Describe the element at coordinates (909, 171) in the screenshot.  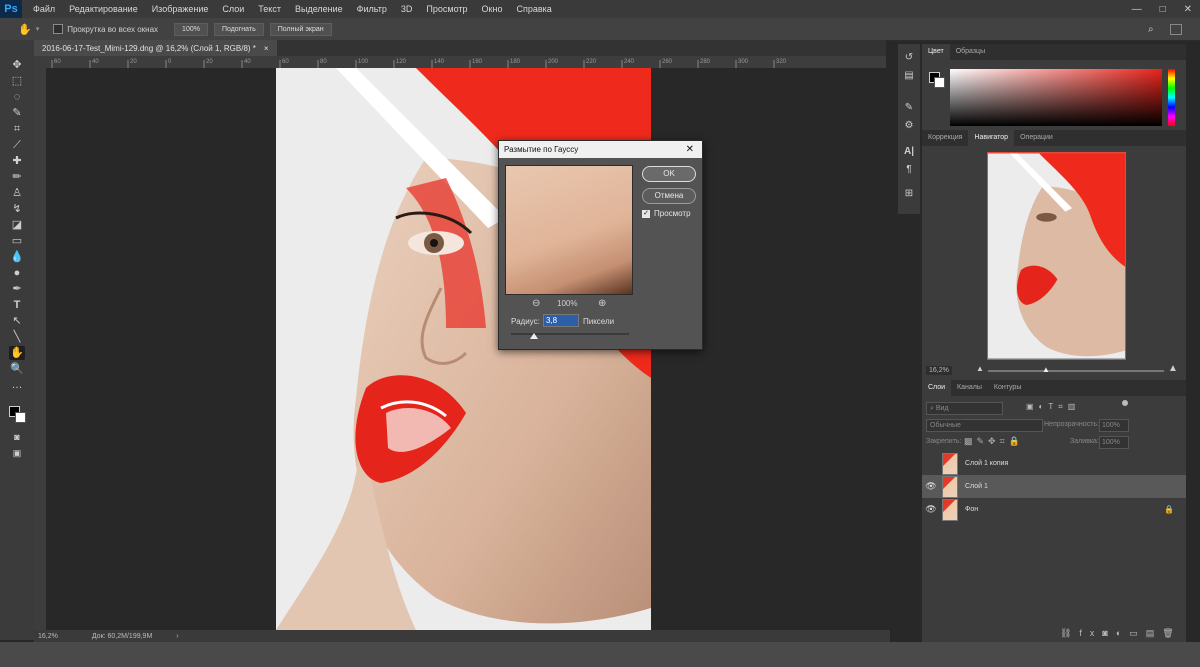
I see `paragraph-panel-icon: ¶` at that location.